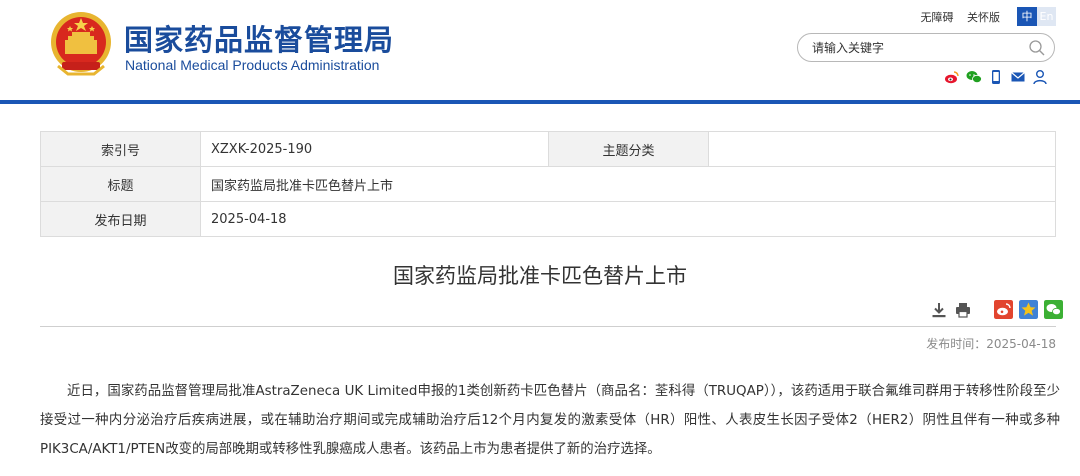 The width and height of the screenshot is (1080, 476). I want to click on social-links, so click(996, 77).